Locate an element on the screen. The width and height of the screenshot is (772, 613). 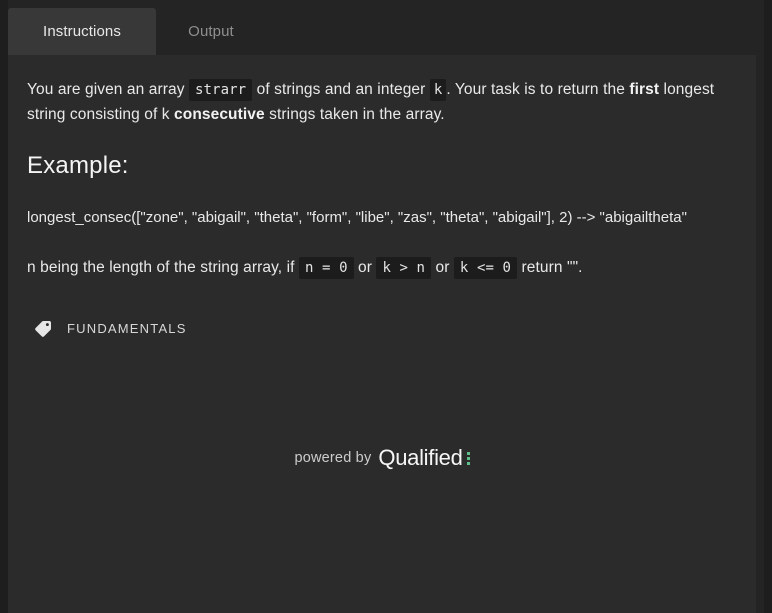
tab-instructions: Instructions is located at coordinates (82, 31).